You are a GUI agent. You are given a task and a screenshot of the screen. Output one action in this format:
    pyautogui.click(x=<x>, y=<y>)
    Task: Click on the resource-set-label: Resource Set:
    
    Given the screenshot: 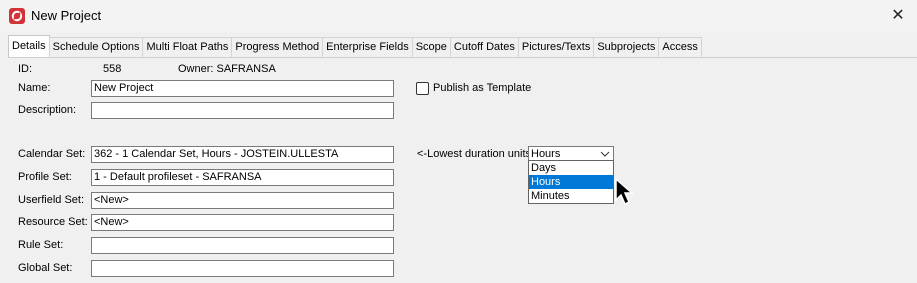 What is the action you would take?
    pyautogui.click(x=53, y=222)
    